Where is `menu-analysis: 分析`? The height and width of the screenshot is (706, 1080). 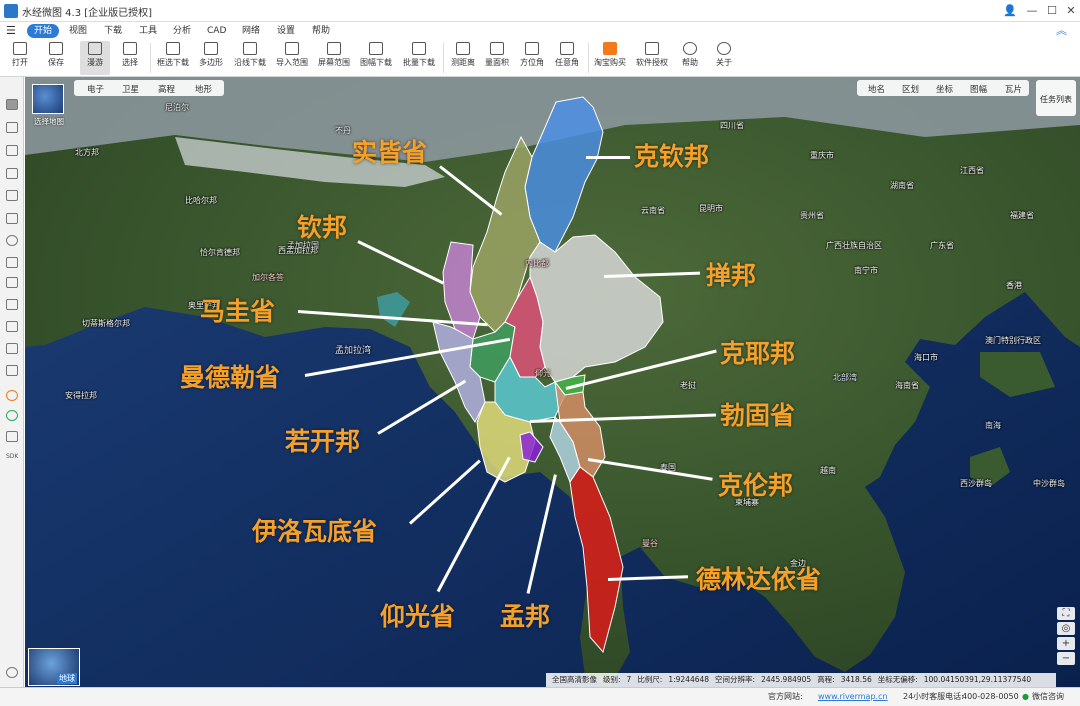 menu-analysis: 分析 is located at coordinates (182, 31).